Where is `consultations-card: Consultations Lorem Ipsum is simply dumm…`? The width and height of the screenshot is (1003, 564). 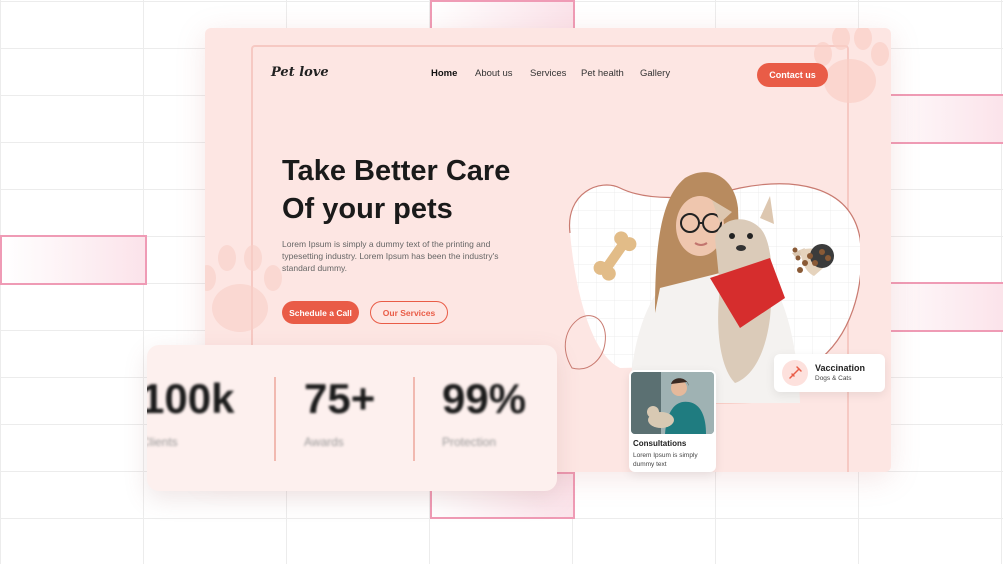
consultations-card: Consultations Lorem Ipsum is simply dumm… is located at coordinates (672, 421).